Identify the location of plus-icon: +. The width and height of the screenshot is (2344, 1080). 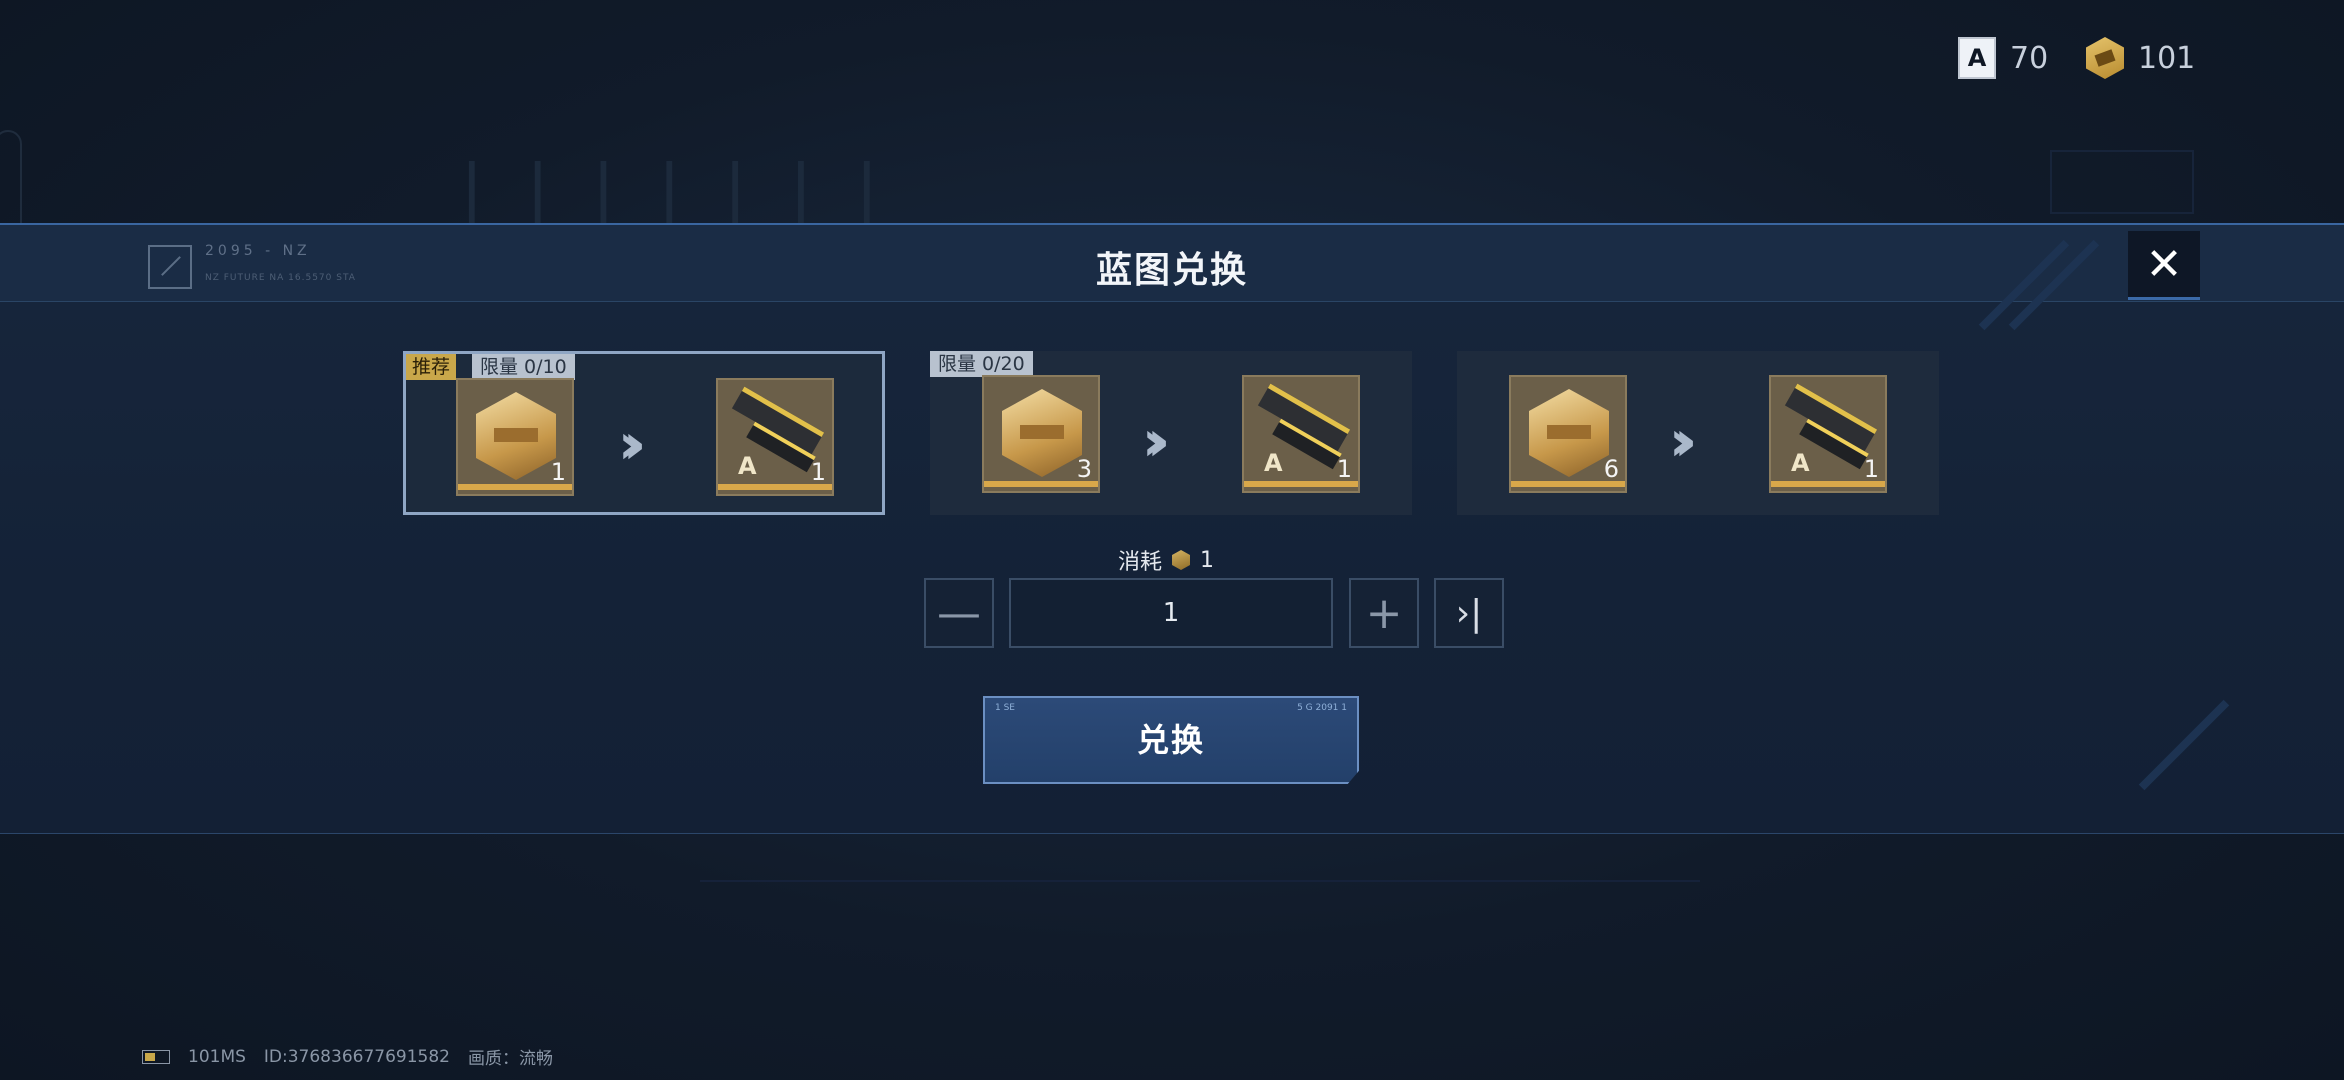
(1384, 613).